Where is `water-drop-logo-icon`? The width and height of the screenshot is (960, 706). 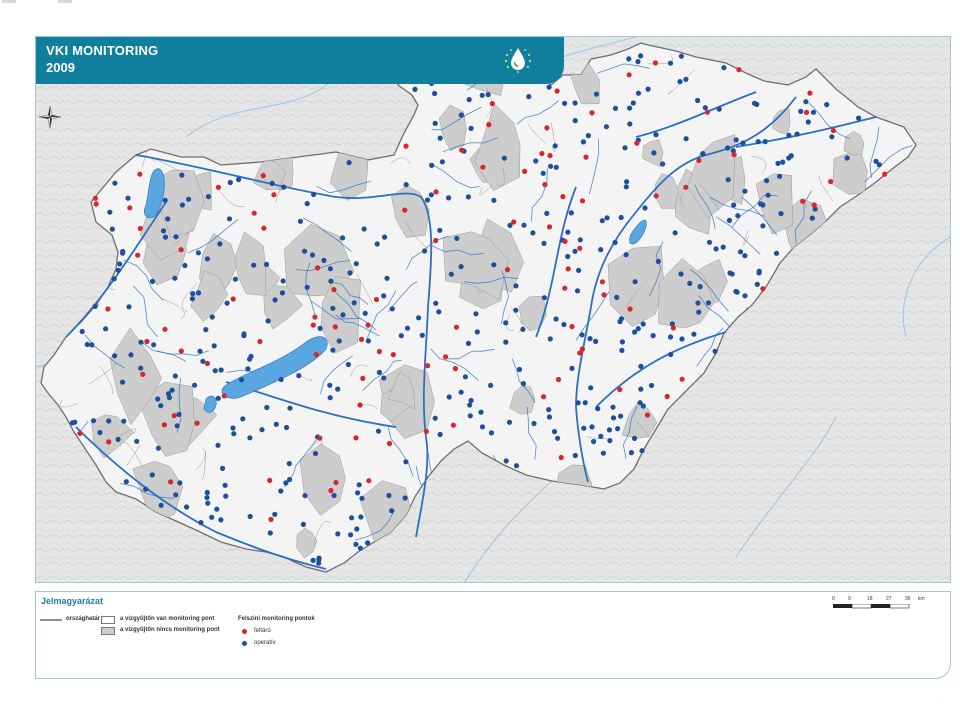
water-drop-logo-icon is located at coordinates (518, 59).